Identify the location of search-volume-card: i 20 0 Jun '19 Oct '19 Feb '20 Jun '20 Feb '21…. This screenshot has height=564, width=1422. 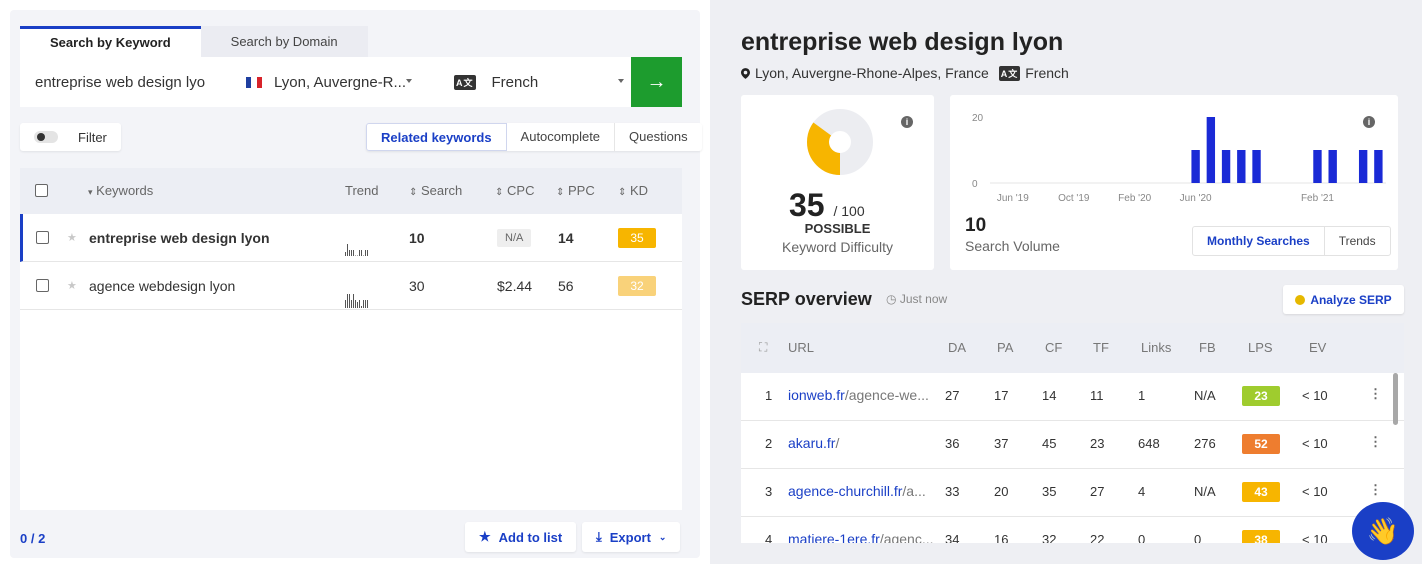
(1174, 182).